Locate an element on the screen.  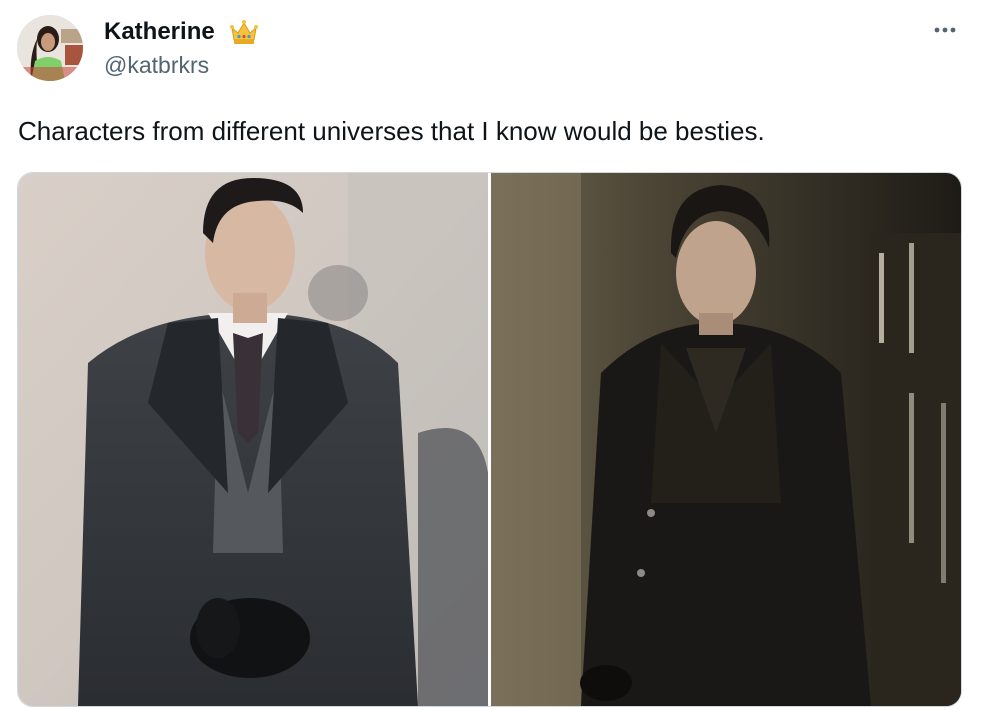
more-icon is located at coordinates (945, 30).